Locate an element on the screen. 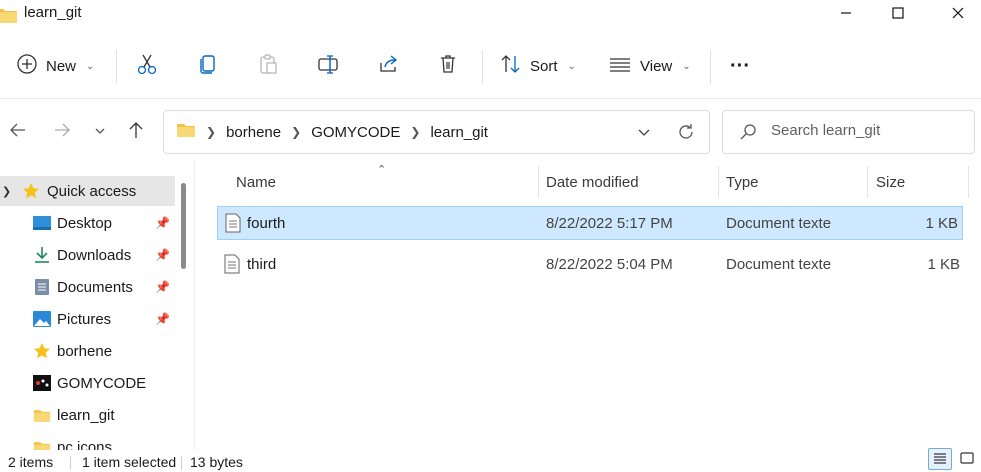 This screenshot has width=981, height=472. recent-locations-button is located at coordinates (100, 131).